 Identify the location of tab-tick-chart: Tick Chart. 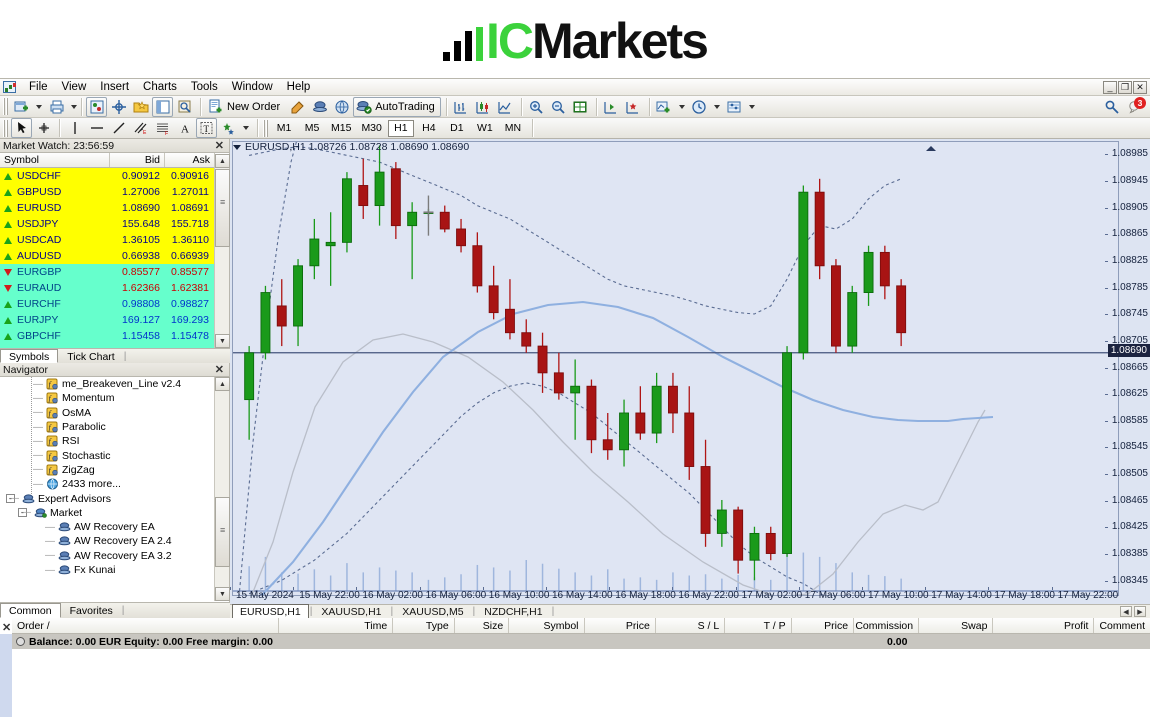
(90, 356).